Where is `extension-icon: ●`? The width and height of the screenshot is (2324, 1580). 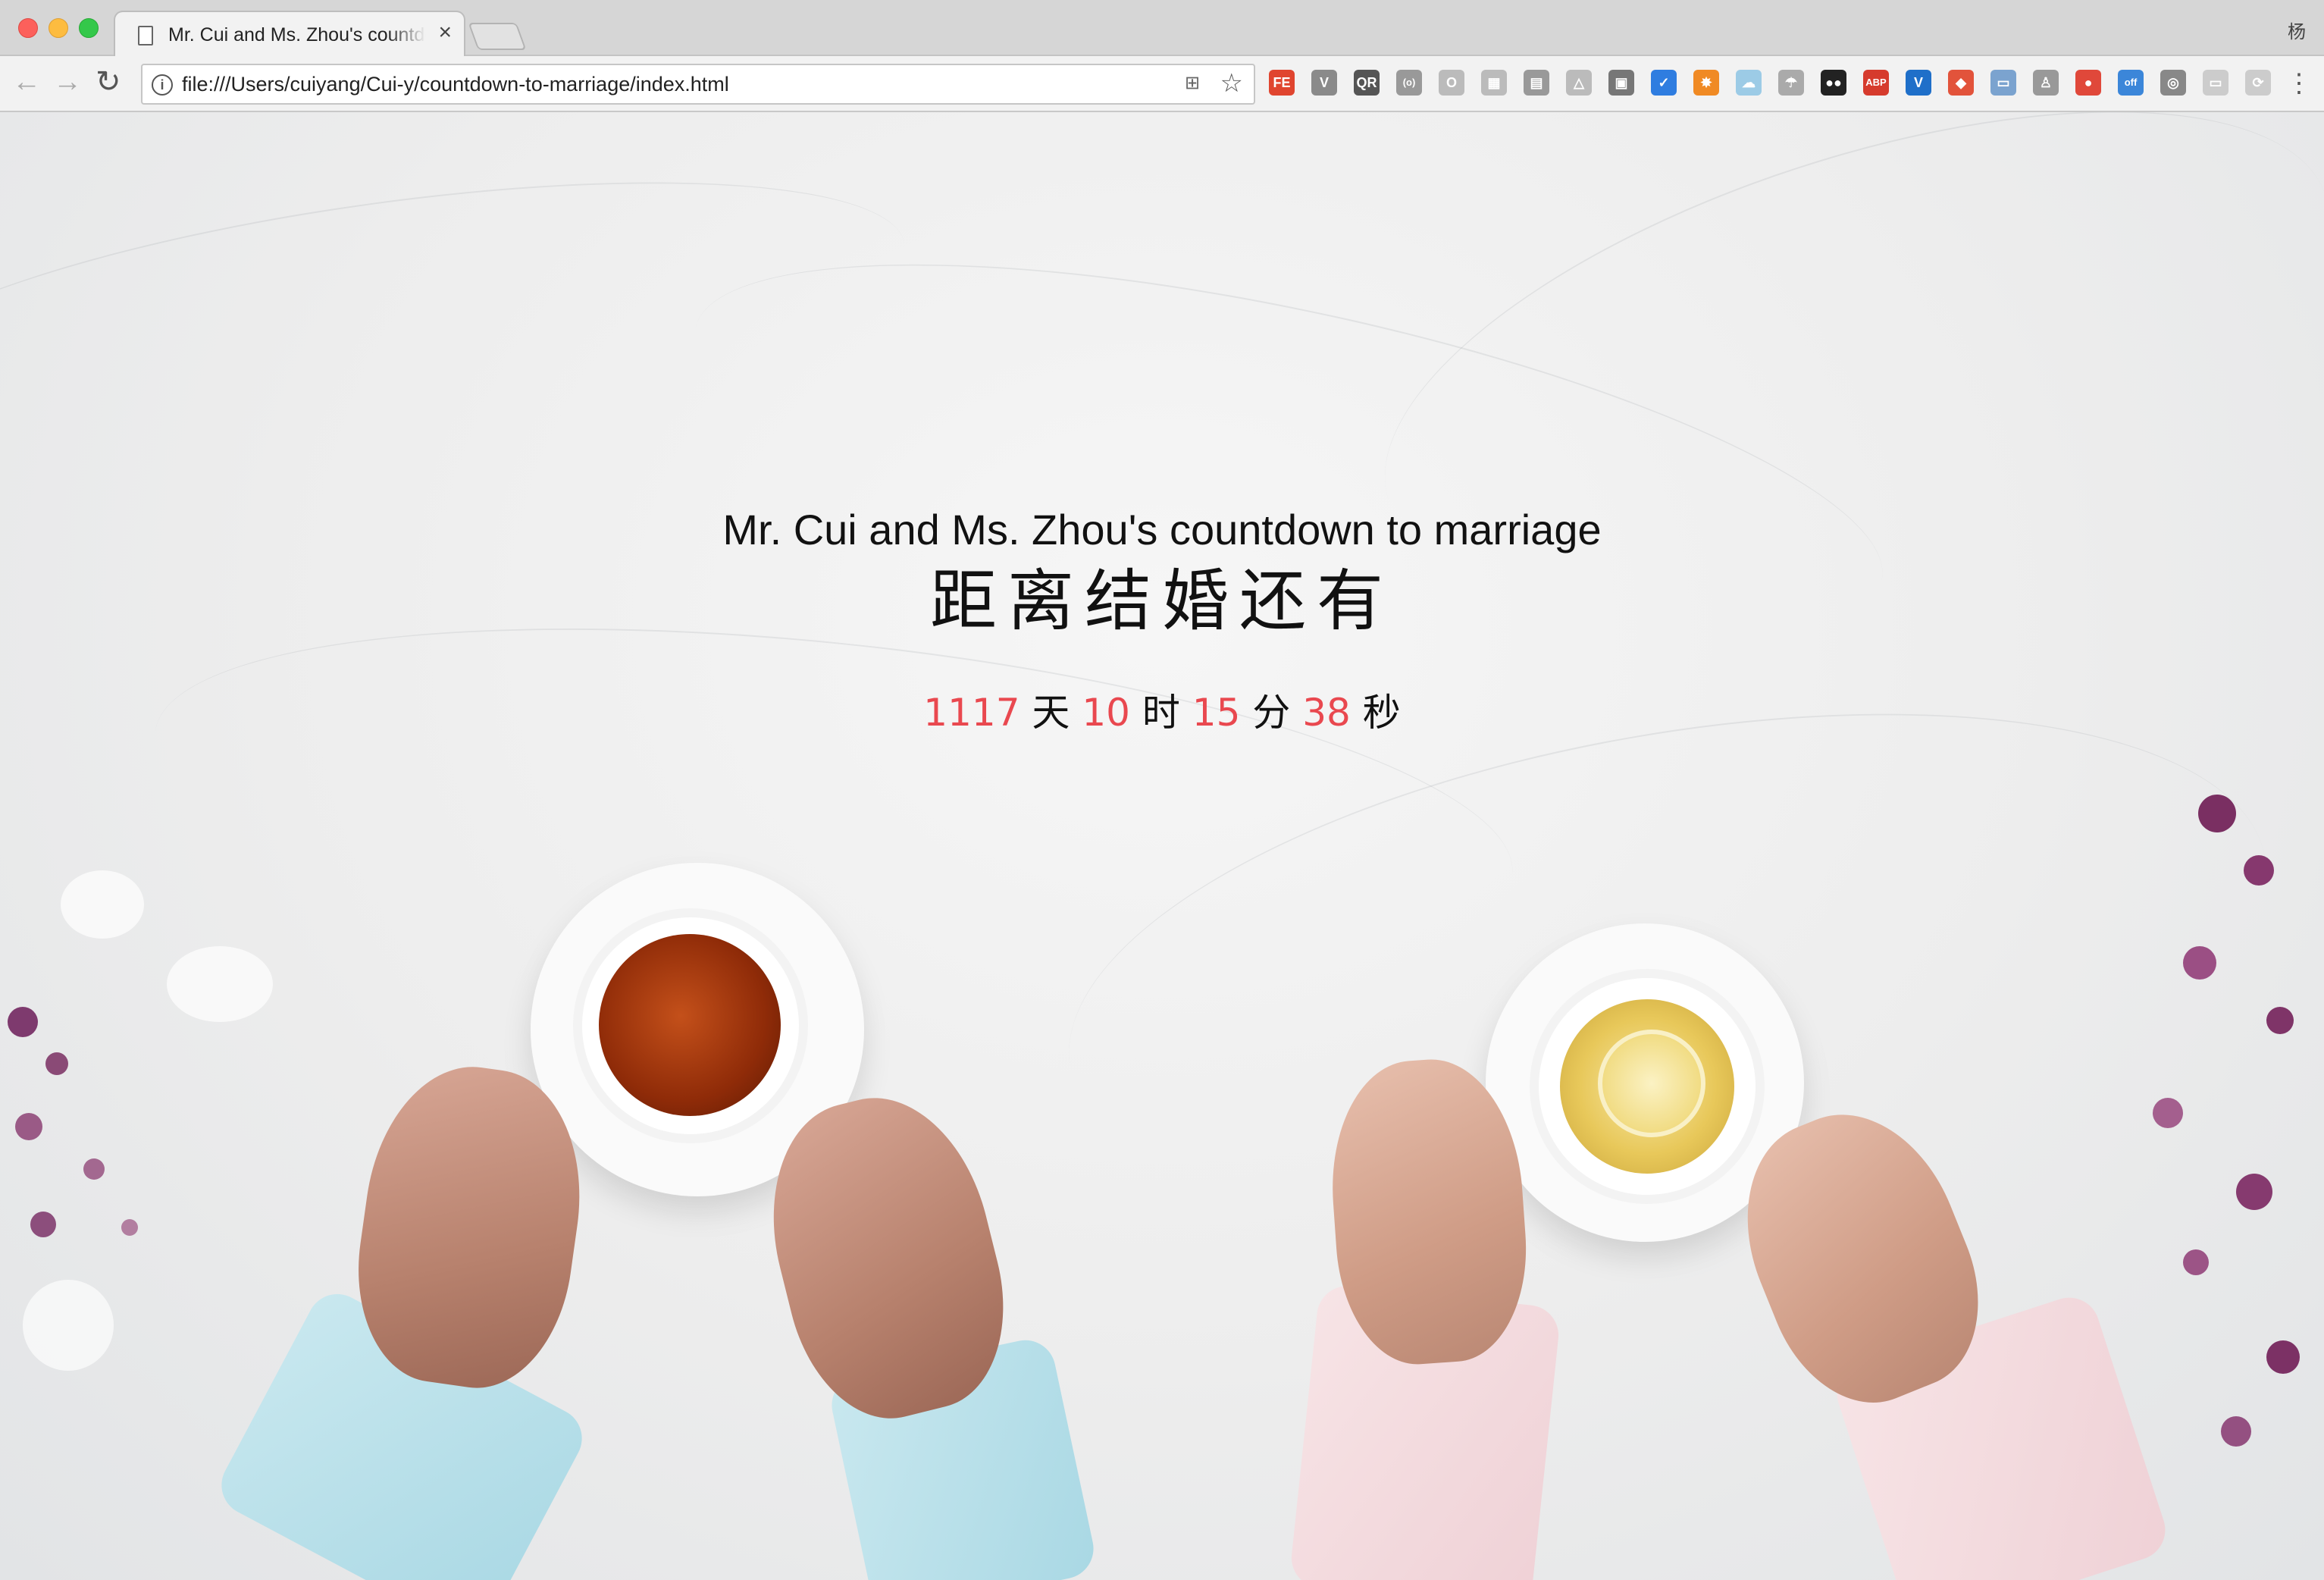 extension-icon: ● is located at coordinates (2088, 83).